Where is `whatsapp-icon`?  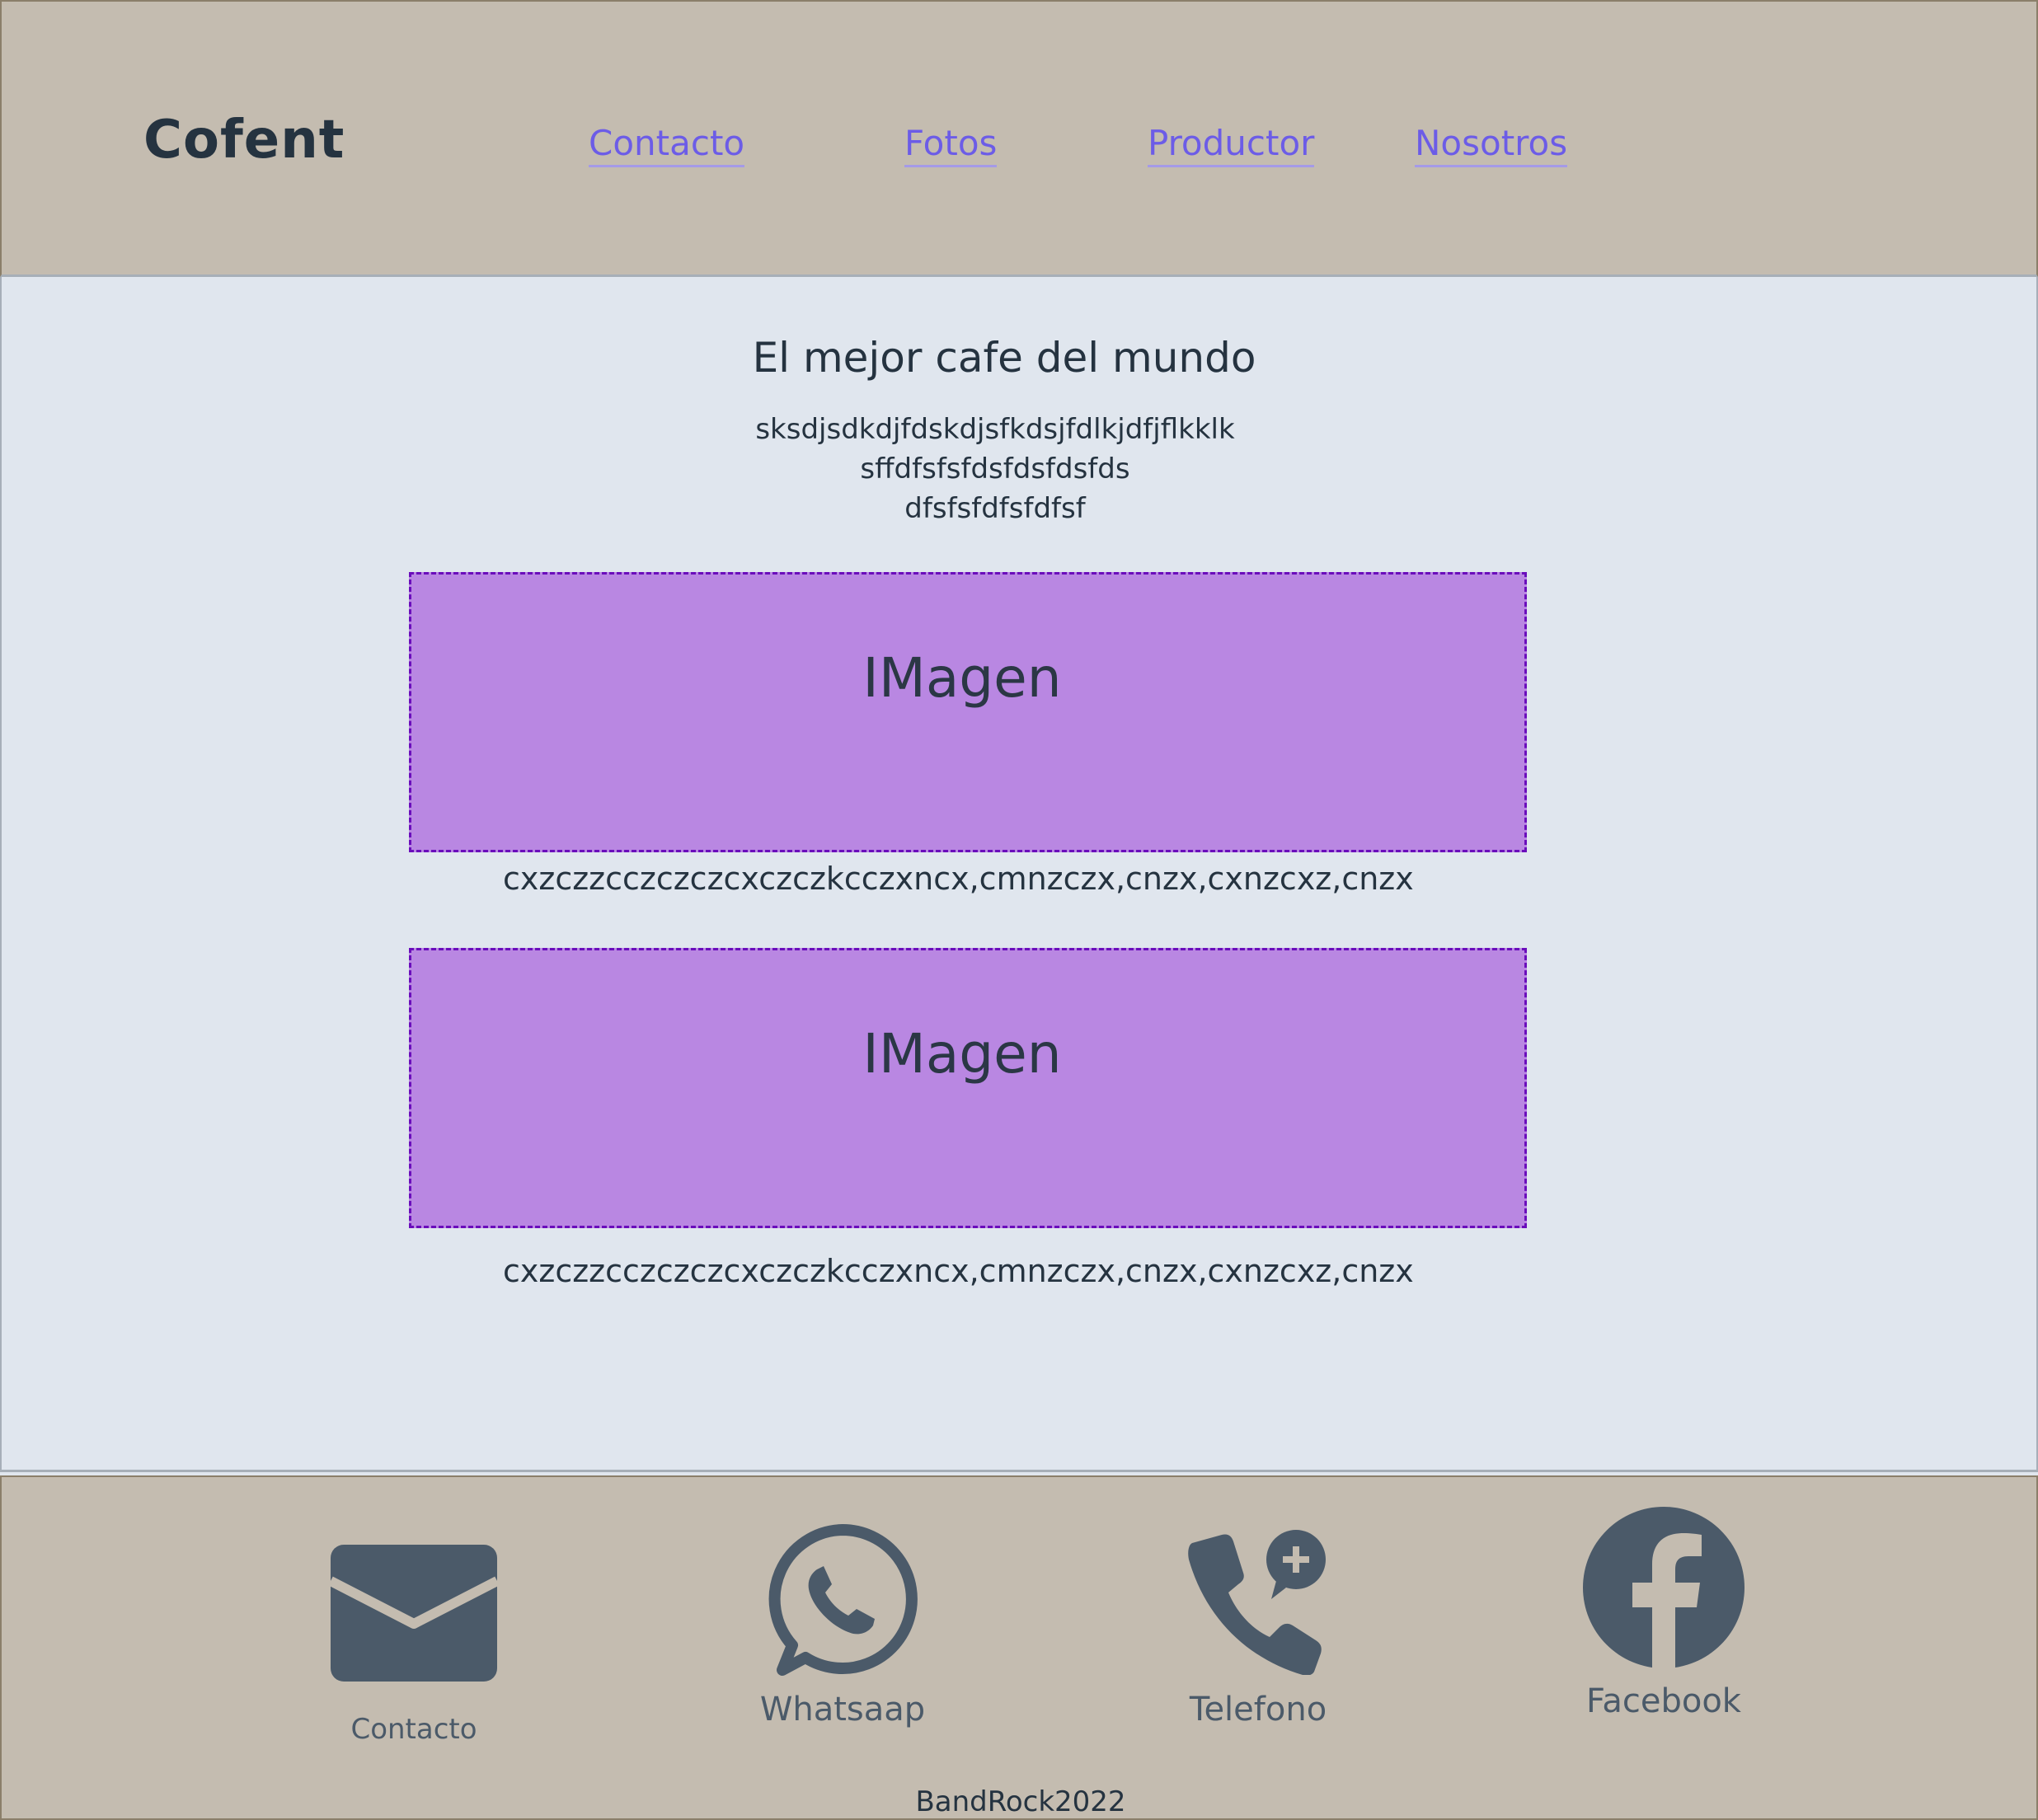
whatsapp-icon is located at coordinates (843, 1600).